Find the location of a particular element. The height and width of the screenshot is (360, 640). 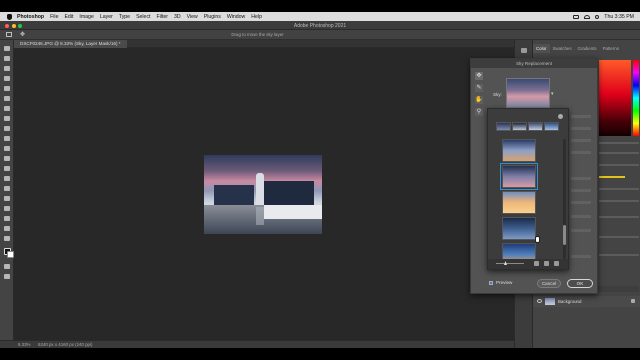

path-select-tool-icon is located at coordinates (7, 208).